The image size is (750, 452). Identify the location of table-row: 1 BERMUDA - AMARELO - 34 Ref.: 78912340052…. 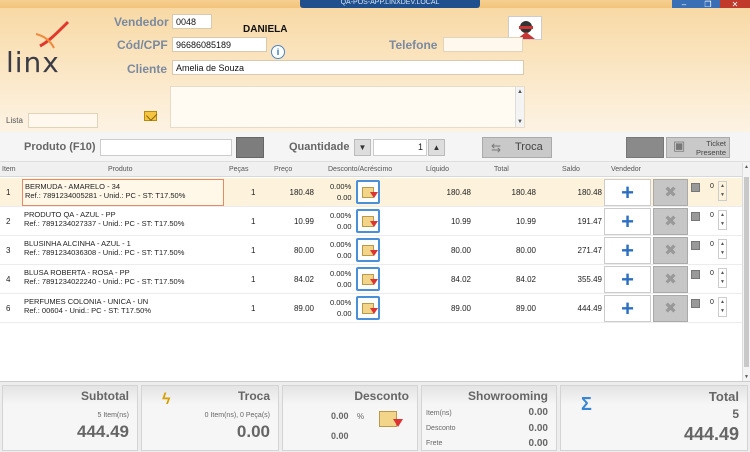
(371, 192).